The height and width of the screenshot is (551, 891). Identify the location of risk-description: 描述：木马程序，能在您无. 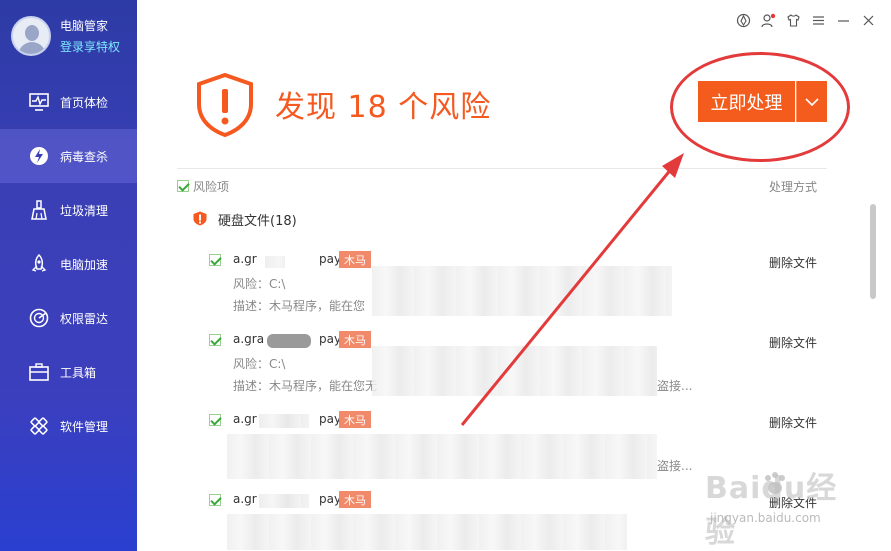
(305, 386).